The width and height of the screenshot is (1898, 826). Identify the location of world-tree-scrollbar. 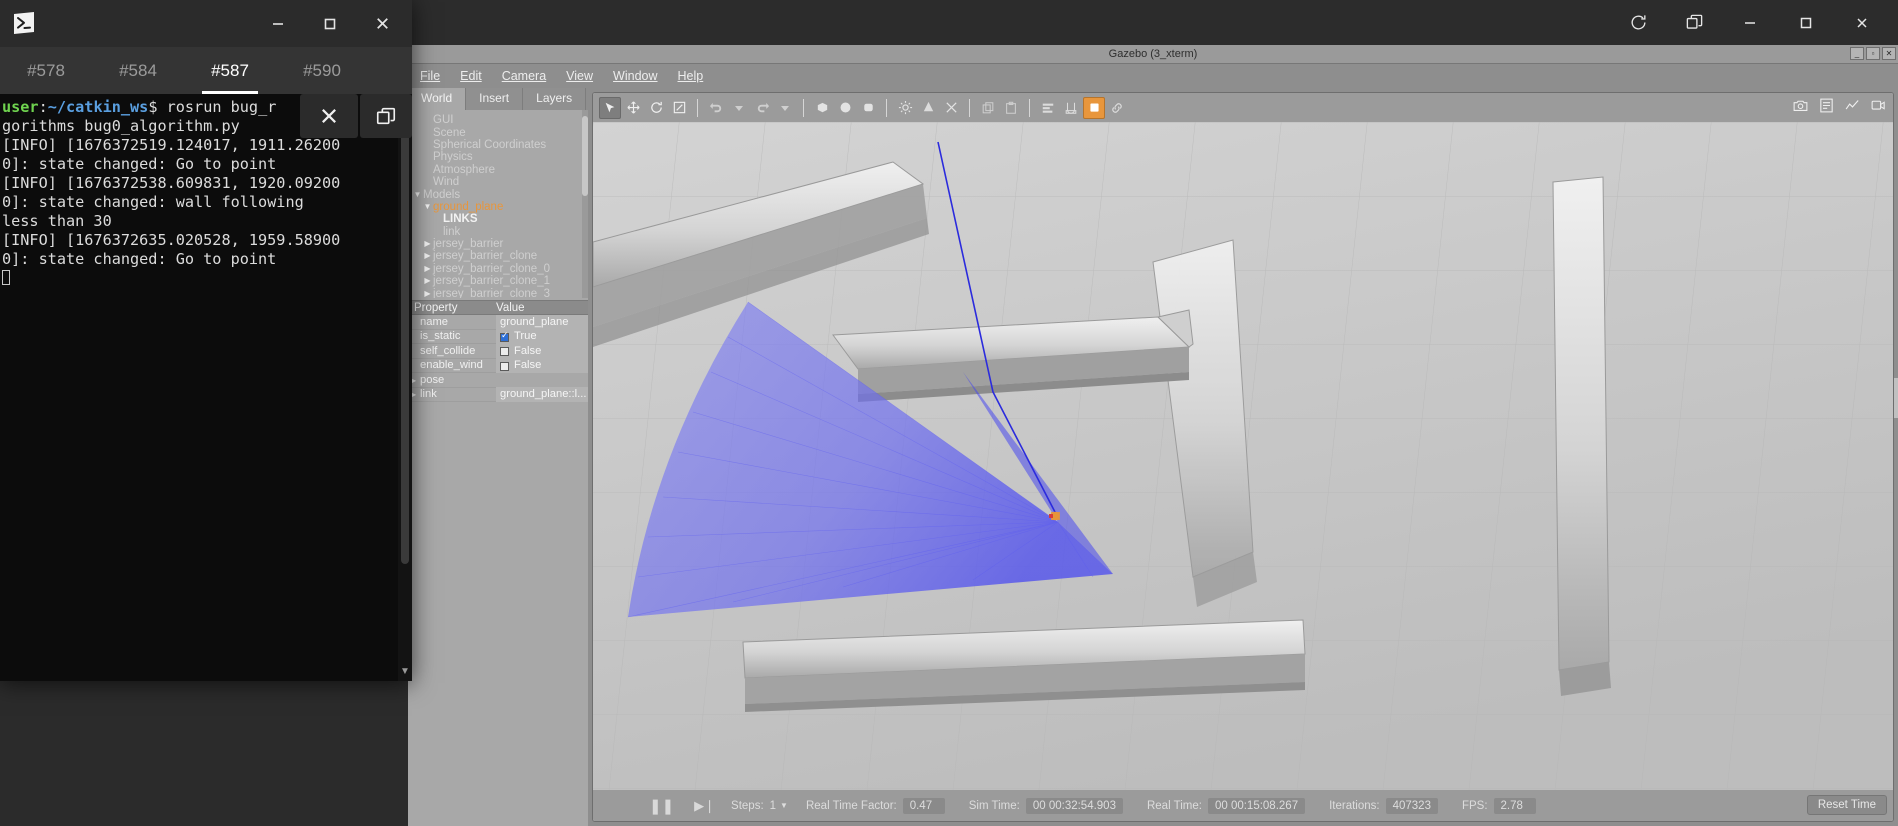
(585, 204).